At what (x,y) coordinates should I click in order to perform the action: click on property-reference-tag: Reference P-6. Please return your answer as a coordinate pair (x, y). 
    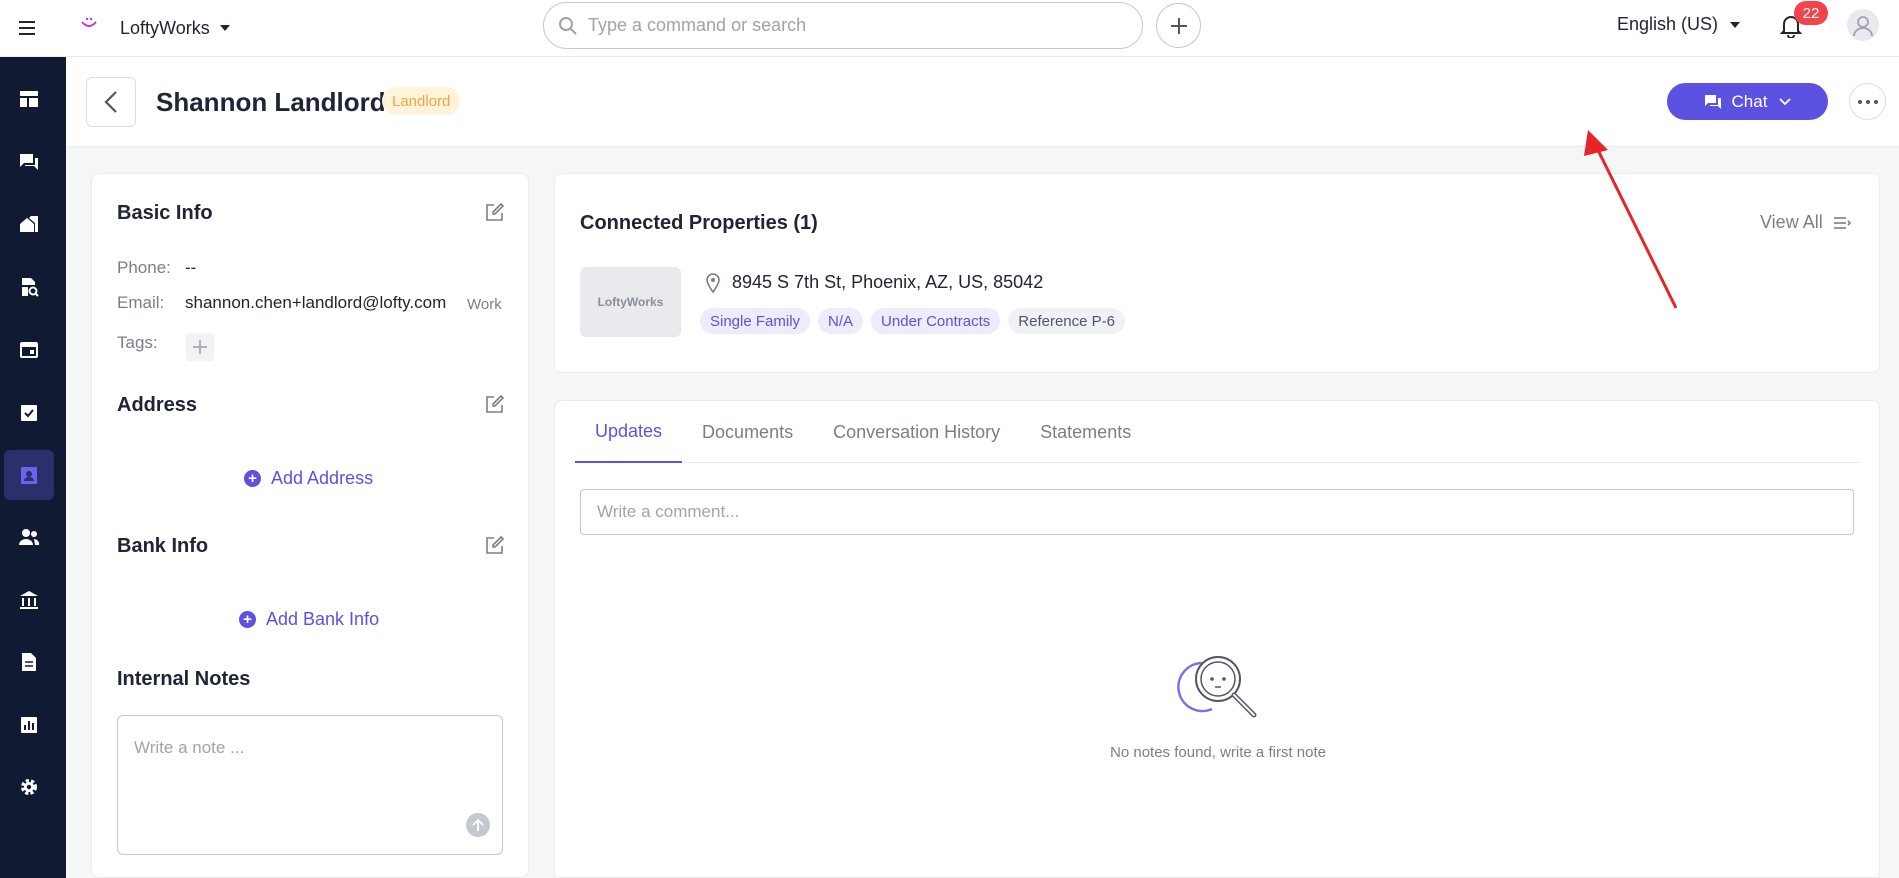
    Looking at the image, I should click on (1066, 321).